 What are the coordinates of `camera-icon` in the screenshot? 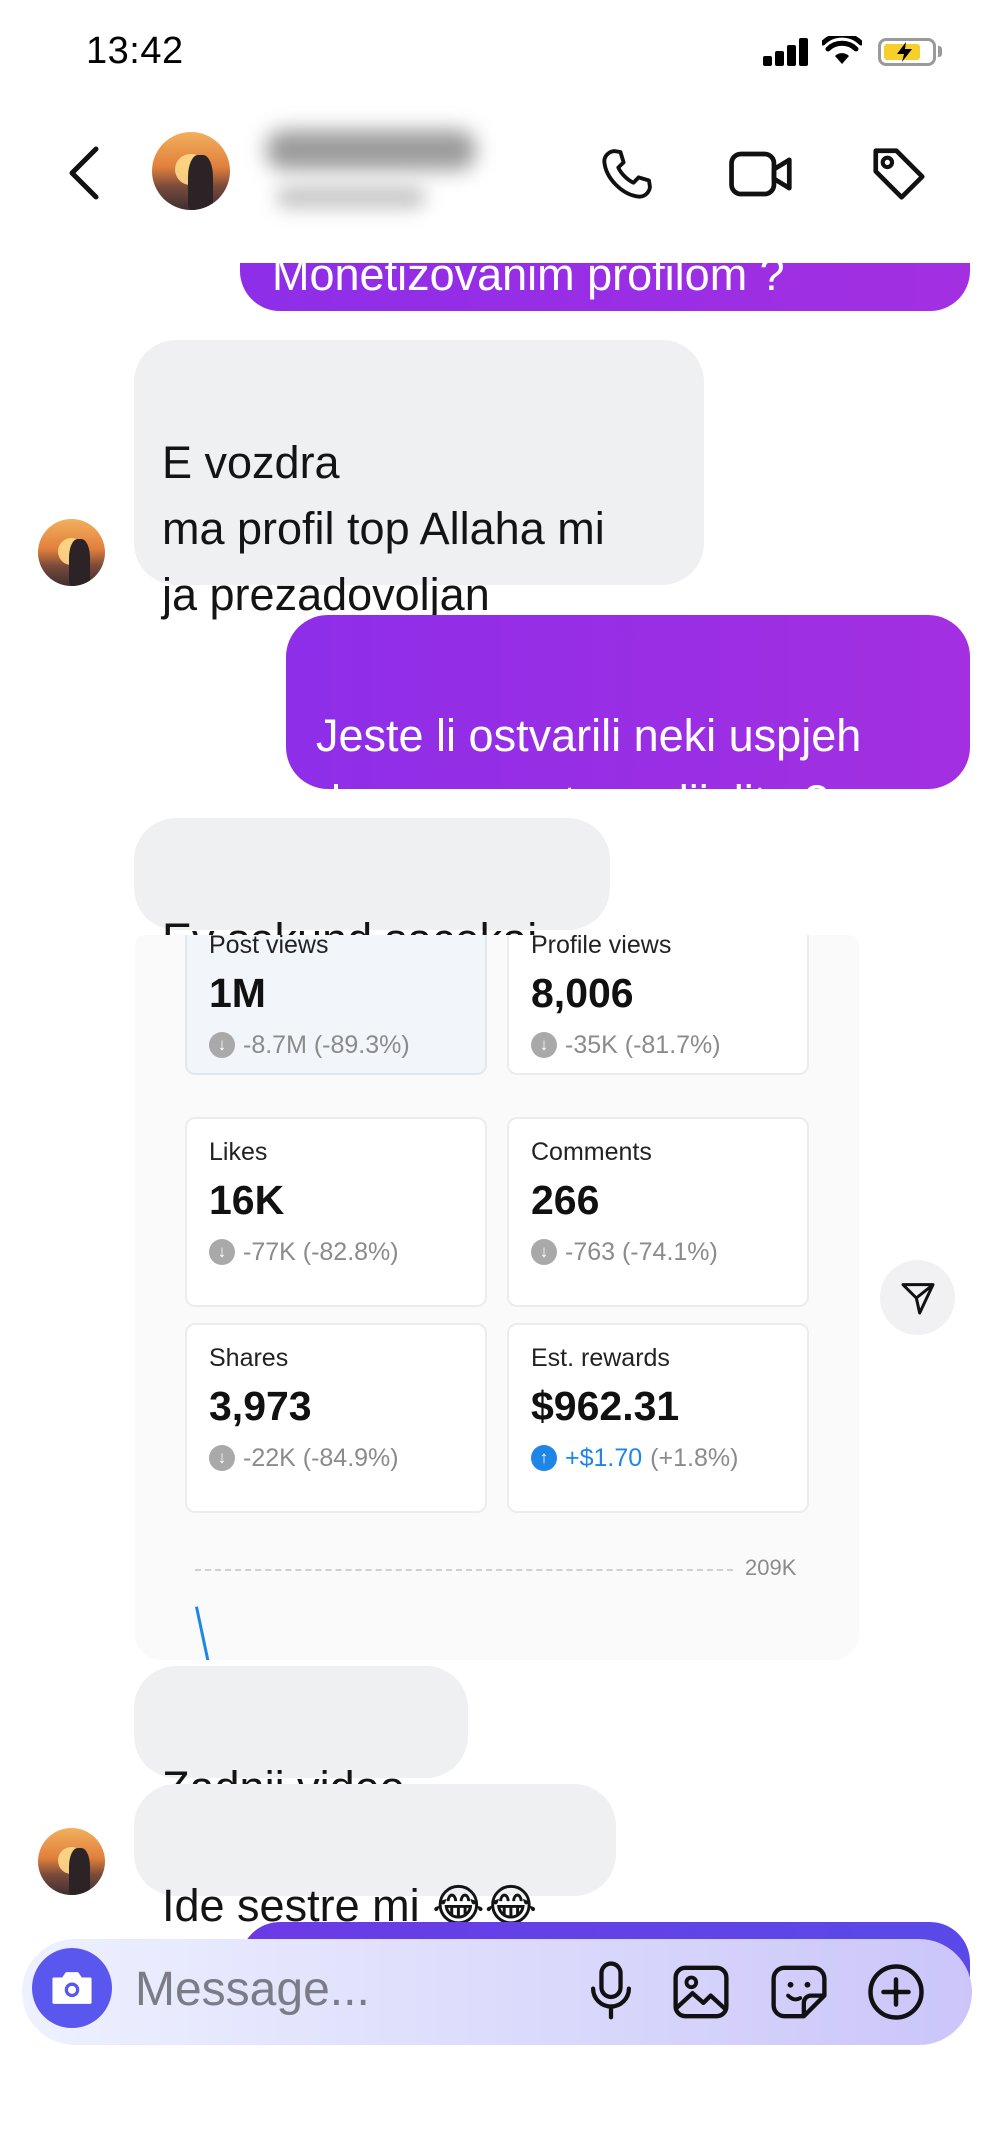 It's located at (72, 1988).